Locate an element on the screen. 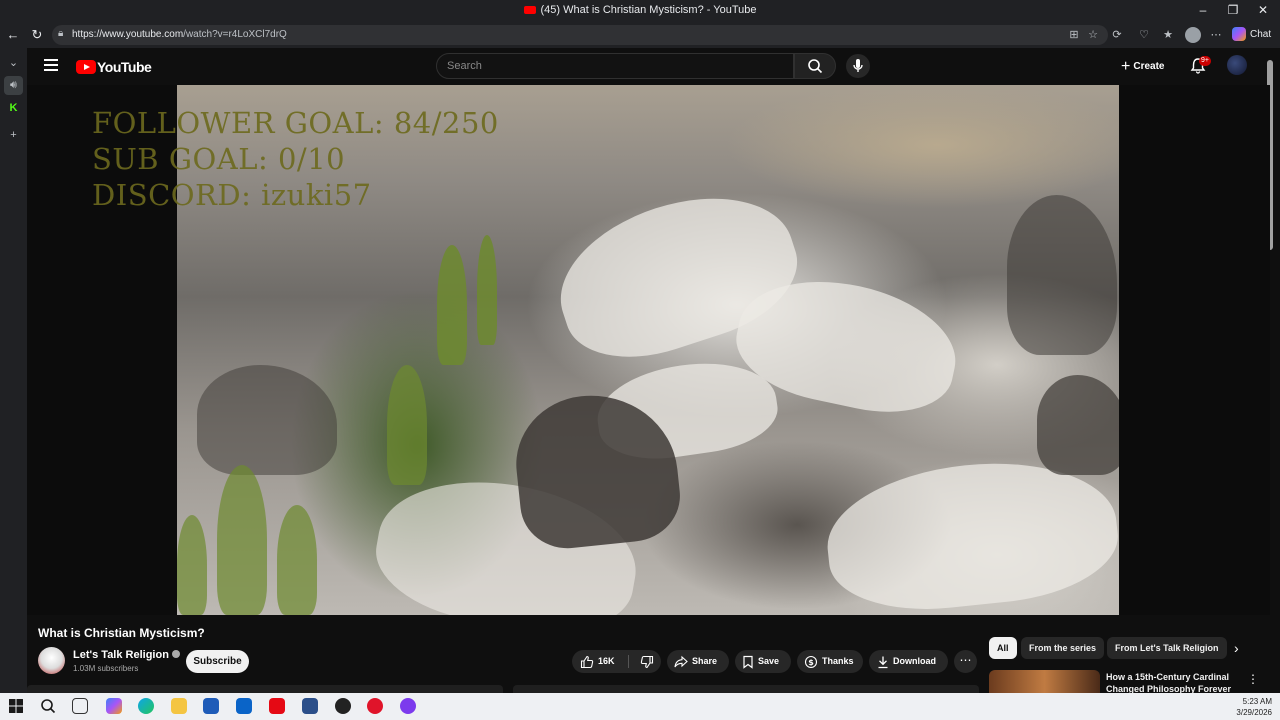 The width and height of the screenshot is (1280, 720). kick-app-icon: K is located at coordinates (13, 108).